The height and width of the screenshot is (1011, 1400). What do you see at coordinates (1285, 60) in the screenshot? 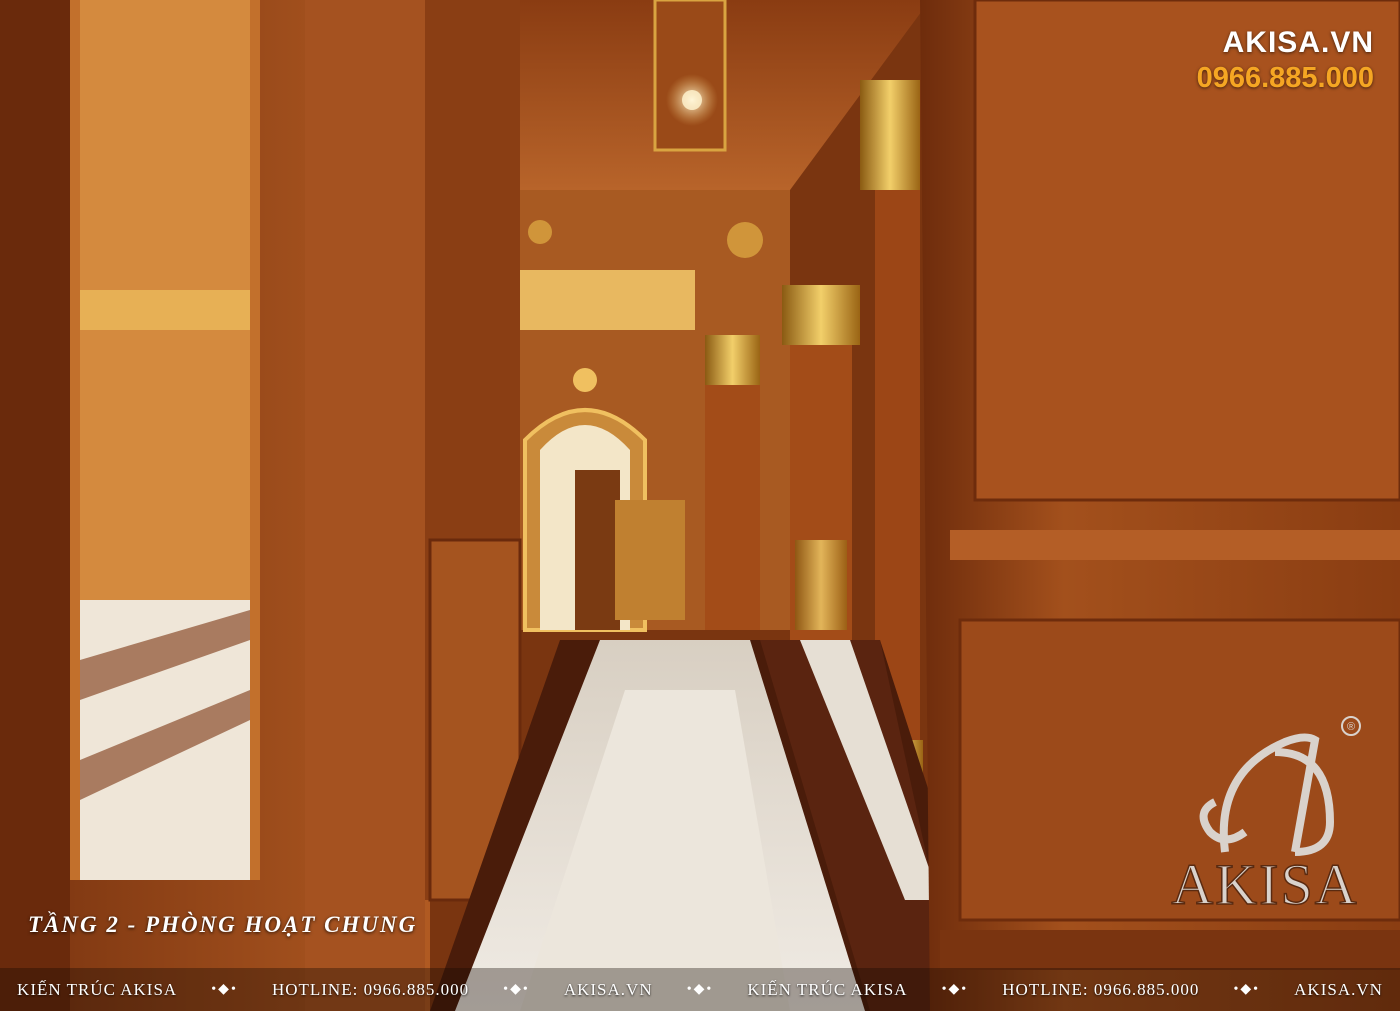
I see `brand-header: AKISA.VN 0966.885.000` at bounding box center [1285, 60].